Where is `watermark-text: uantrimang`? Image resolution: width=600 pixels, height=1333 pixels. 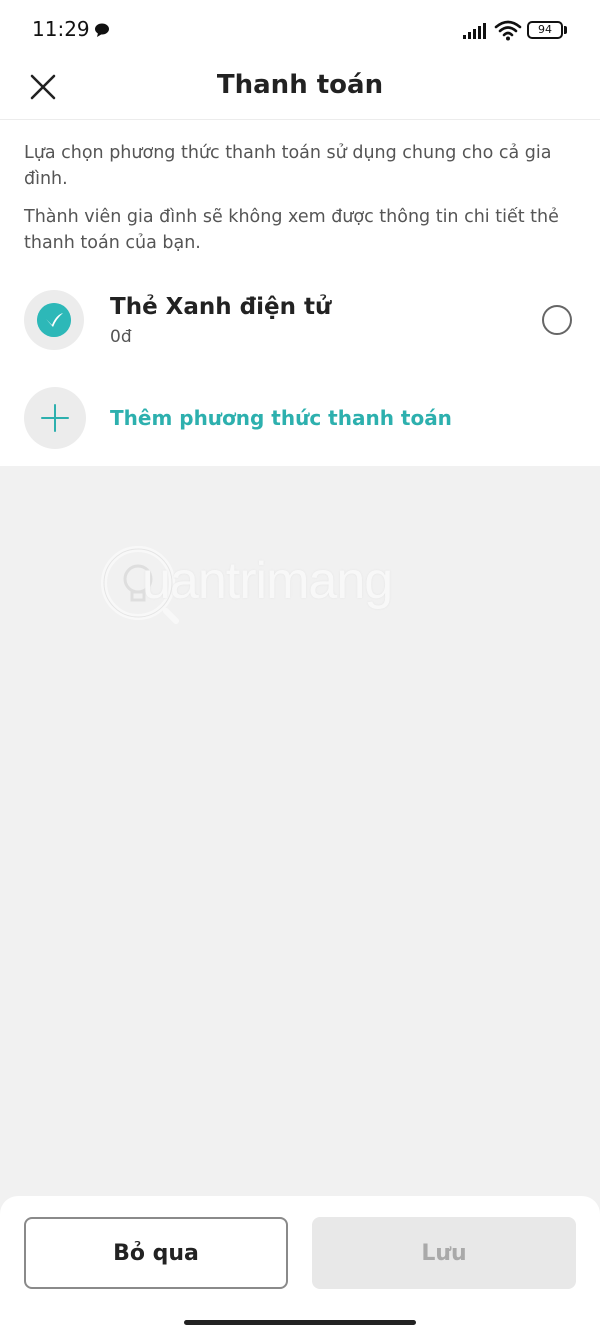 watermark-text: uantrimang is located at coordinates (267, 581).